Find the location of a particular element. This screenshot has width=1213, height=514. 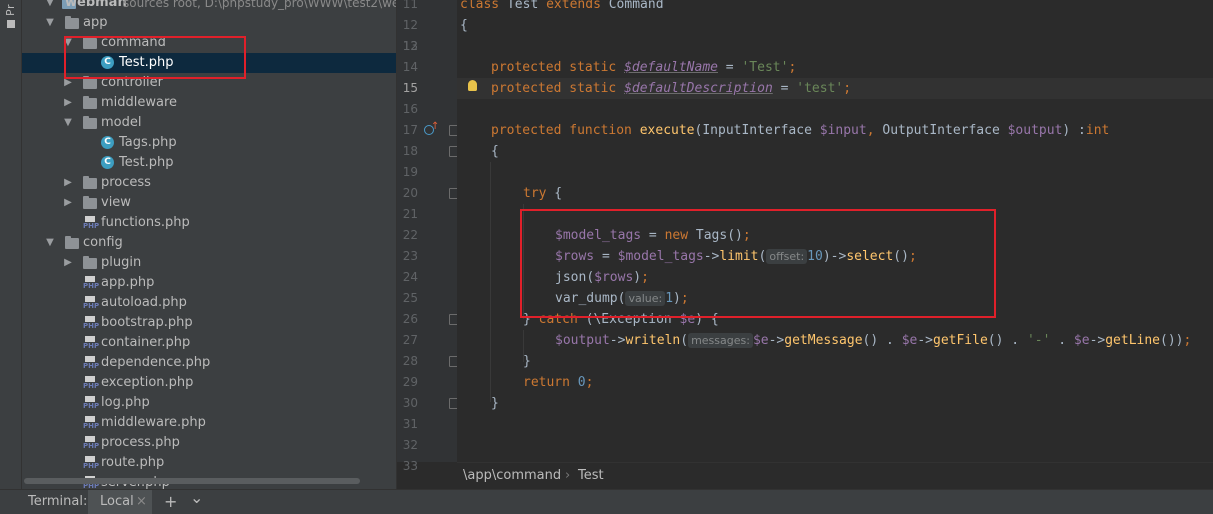

file-label: autoload.php is located at coordinates (144, 302).